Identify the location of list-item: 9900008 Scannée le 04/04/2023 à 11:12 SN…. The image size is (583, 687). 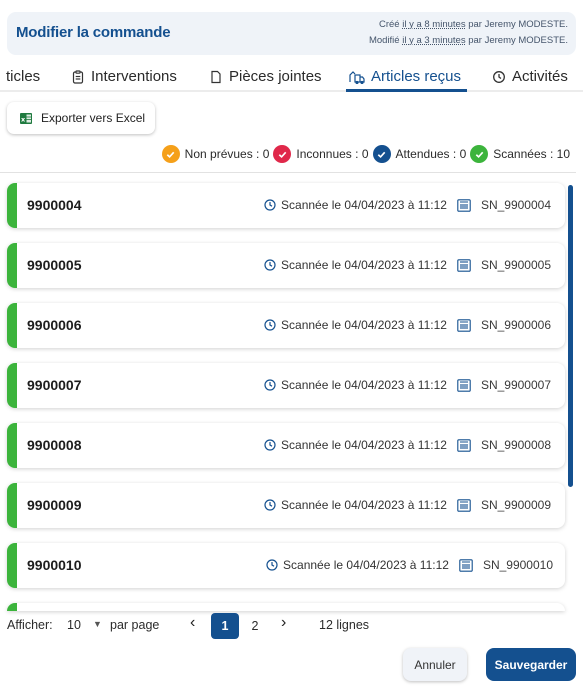
(286, 445).